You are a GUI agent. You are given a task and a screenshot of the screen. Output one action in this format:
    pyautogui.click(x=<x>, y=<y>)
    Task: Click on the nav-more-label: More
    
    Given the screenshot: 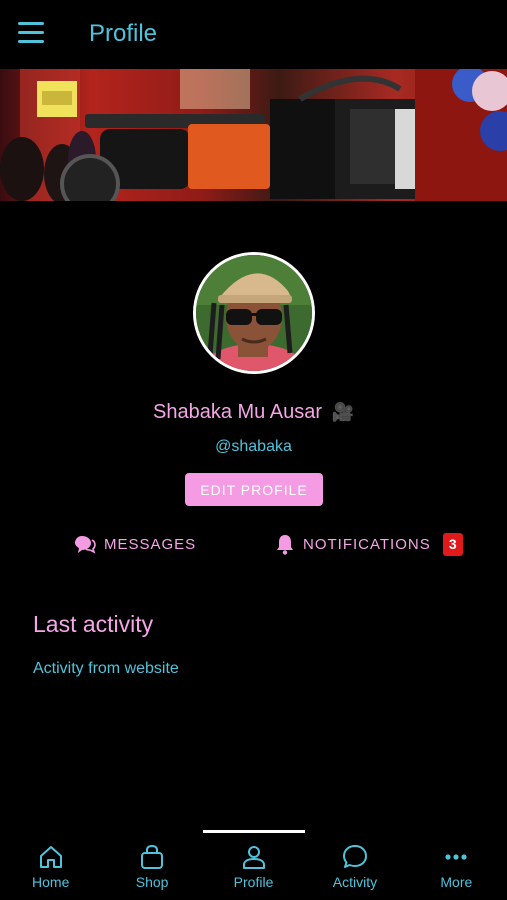 What is the action you would take?
    pyautogui.click(x=456, y=882)
    